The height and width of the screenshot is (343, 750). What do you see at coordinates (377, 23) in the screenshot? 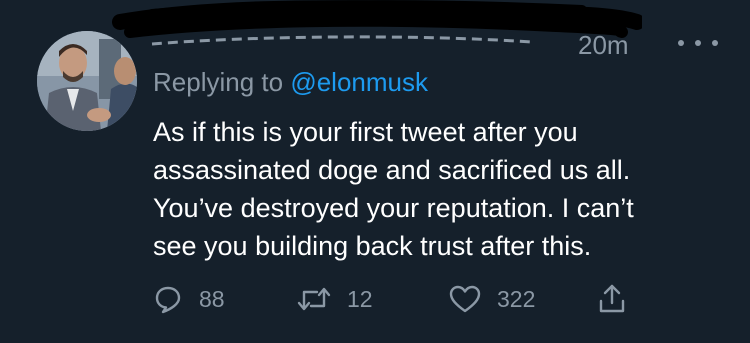
I see `name-redaction-scribble` at bounding box center [377, 23].